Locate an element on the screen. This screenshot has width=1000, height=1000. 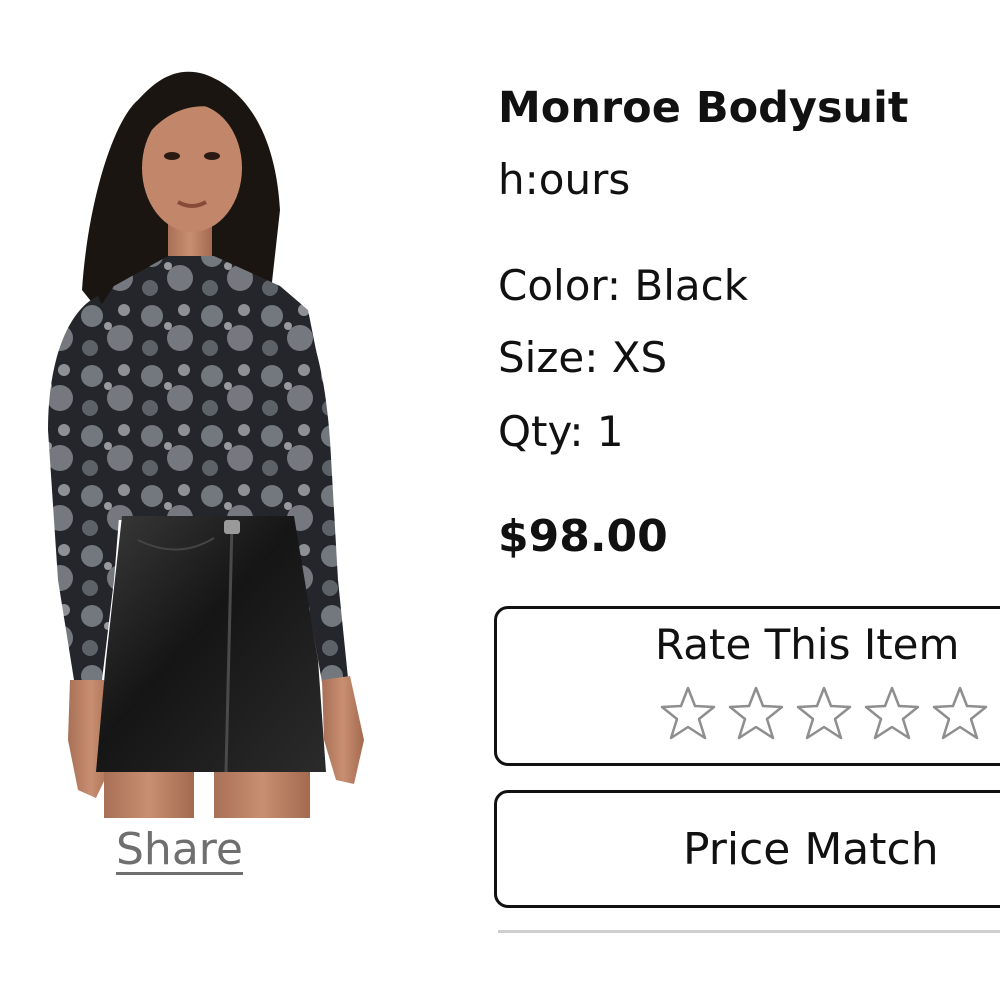
star-rating is located at coordinates (824, 714).